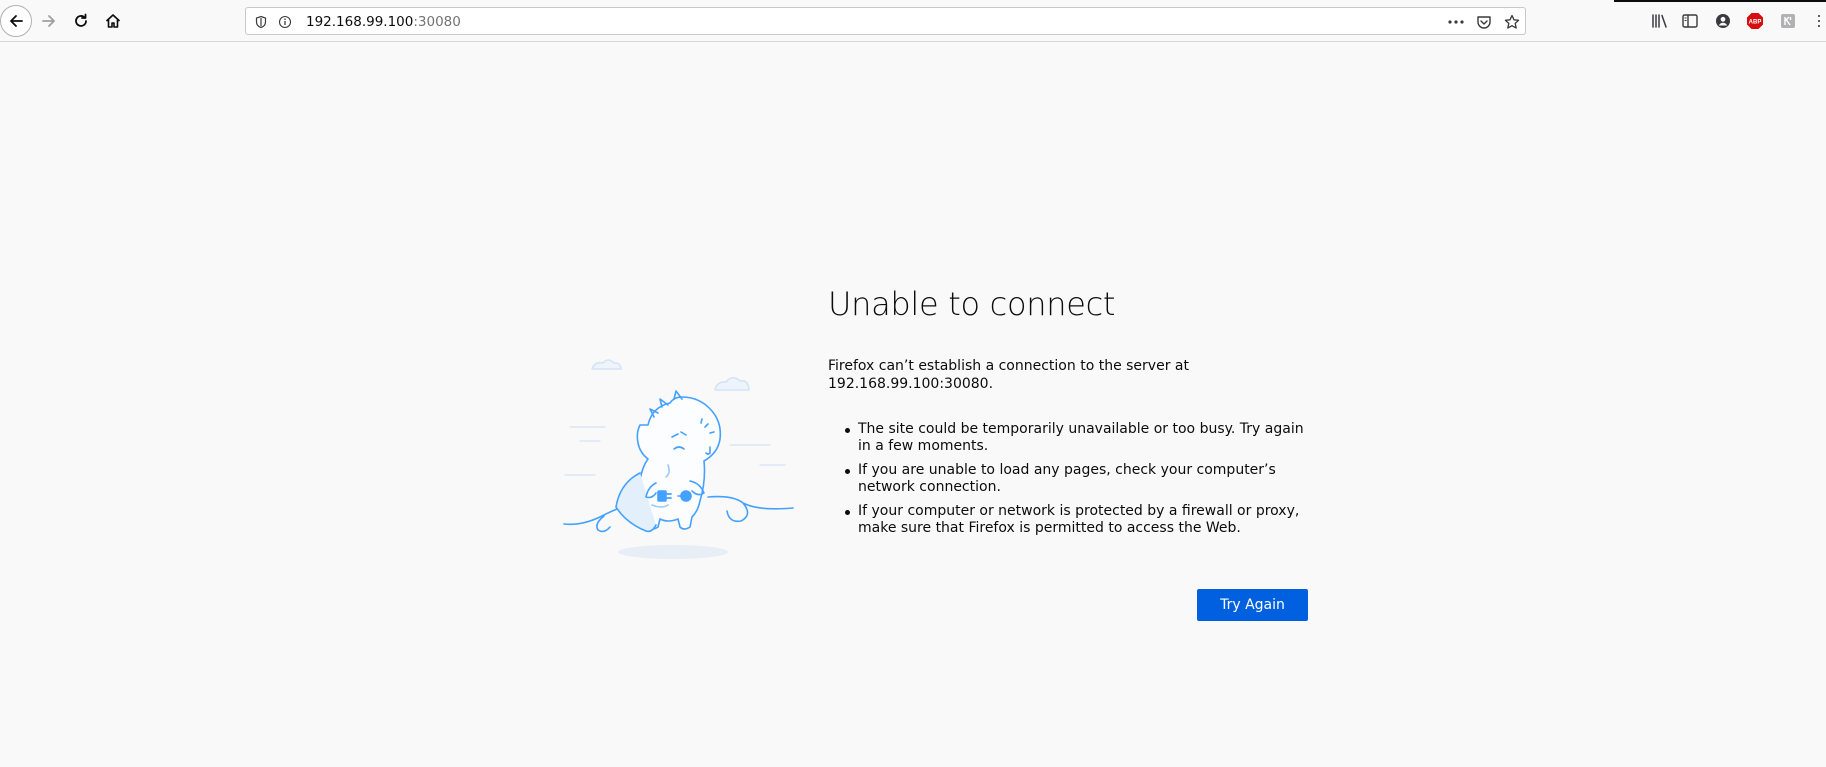  Describe the element at coordinates (261, 22) in the screenshot. I see `tracking-protection-shield-icon` at that location.